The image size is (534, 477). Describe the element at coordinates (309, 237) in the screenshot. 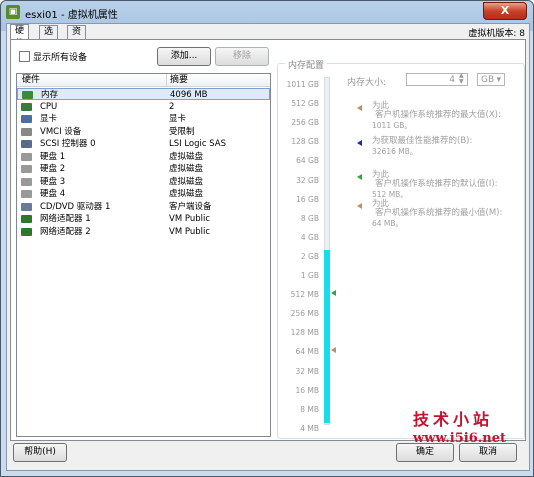

I see `memory-scale-label: 4 GB` at that location.